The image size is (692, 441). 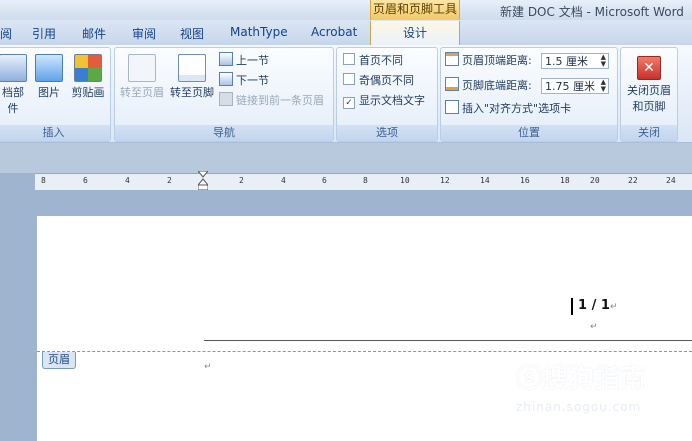 What do you see at coordinates (452, 59) in the screenshot?
I see `header-distance-icon` at bounding box center [452, 59].